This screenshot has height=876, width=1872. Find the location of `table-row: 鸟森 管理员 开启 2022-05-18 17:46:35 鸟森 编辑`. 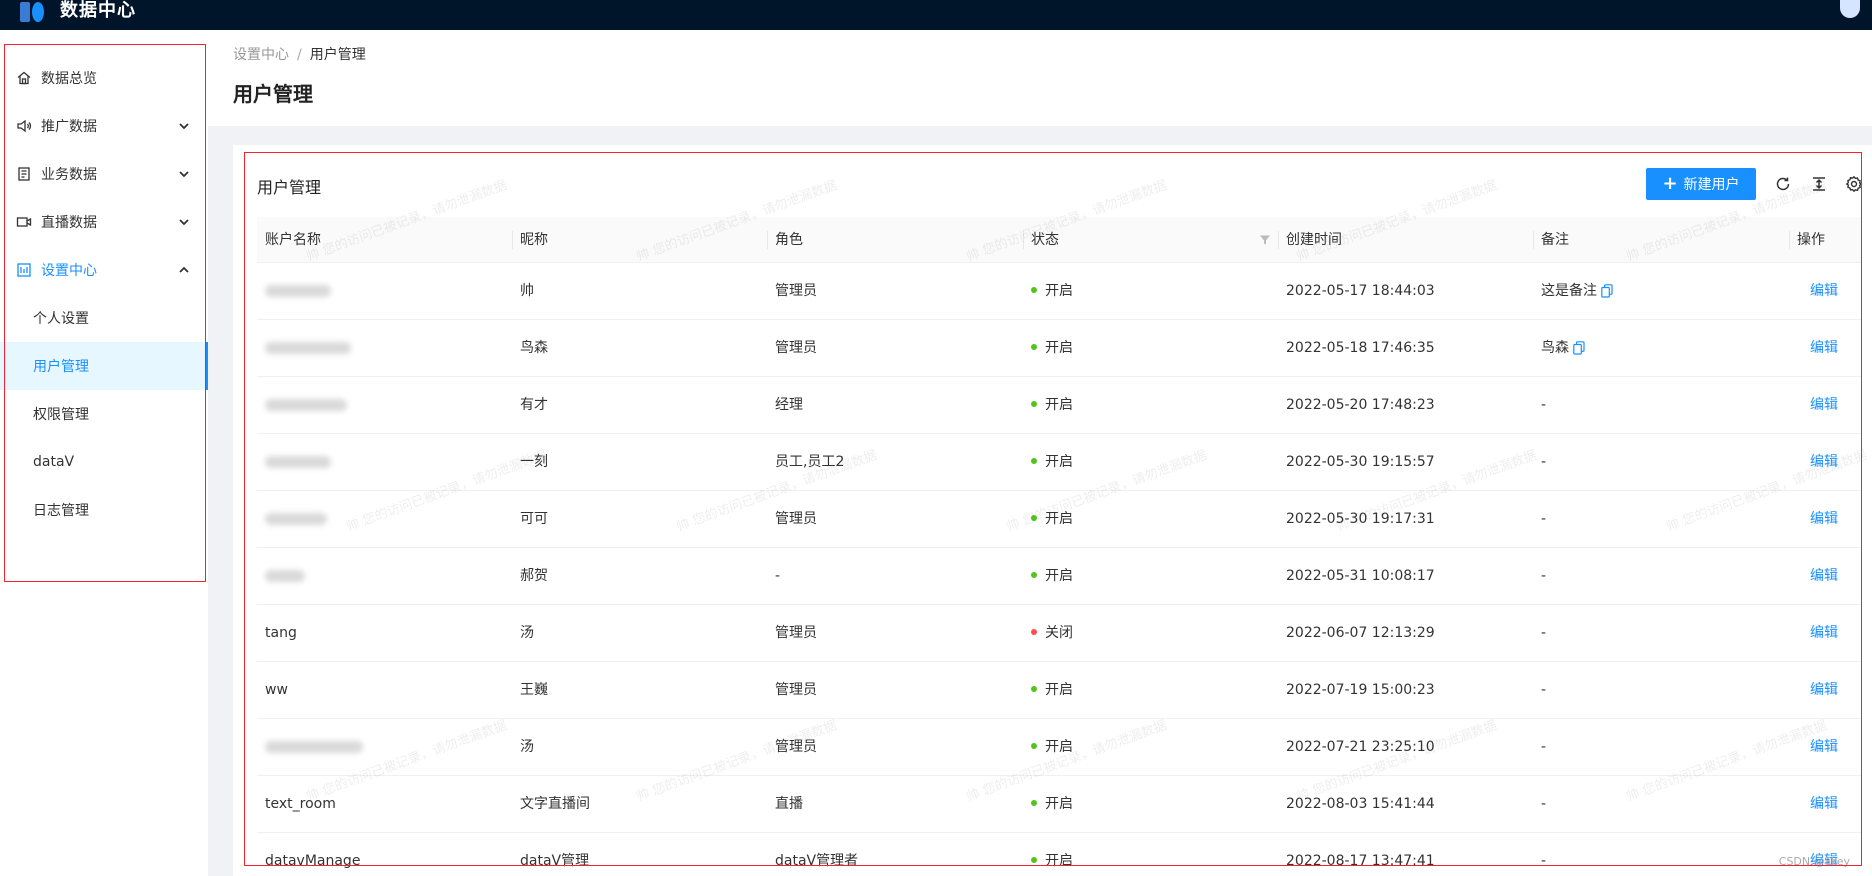

table-row: 鸟森 管理员 开启 2022-05-18 17:46:35 鸟森 编辑 is located at coordinates (1059, 348).